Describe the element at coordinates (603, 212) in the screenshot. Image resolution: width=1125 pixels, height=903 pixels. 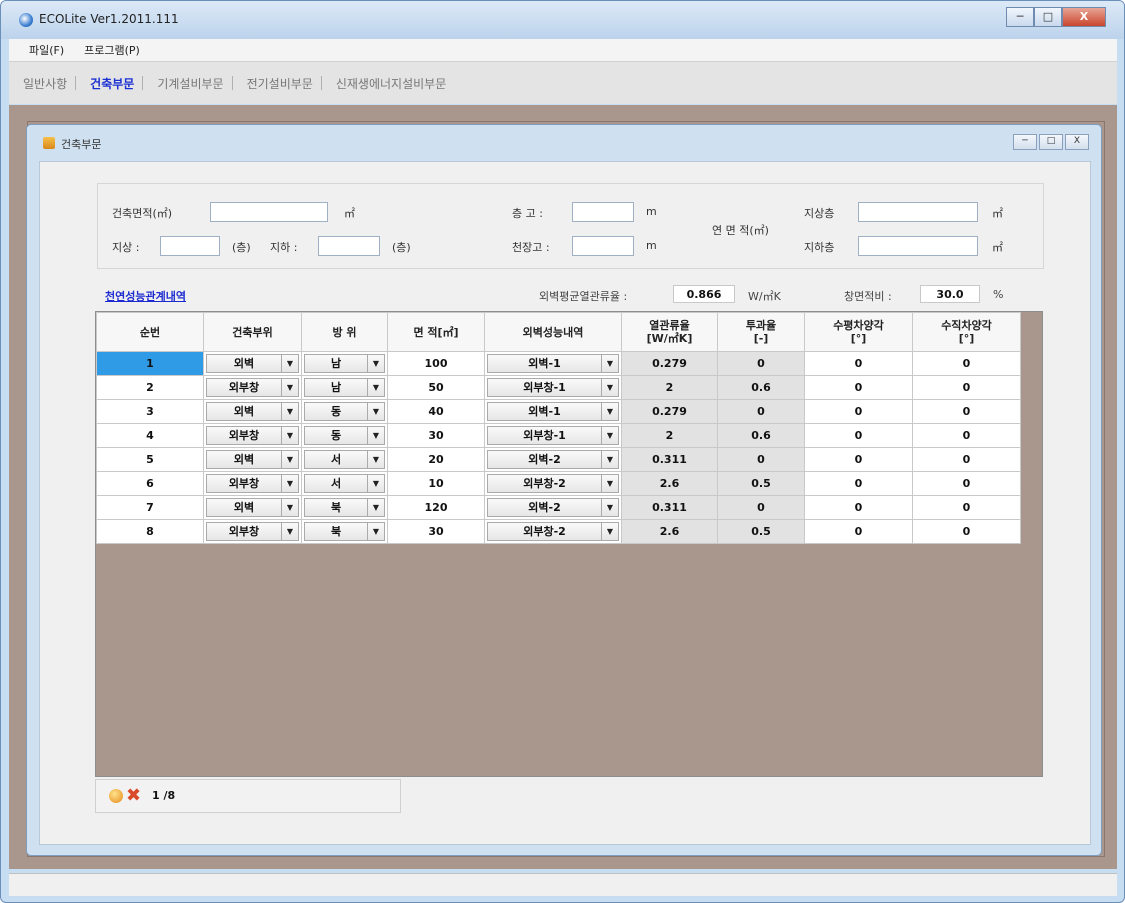
I see `floor-height-input` at that location.